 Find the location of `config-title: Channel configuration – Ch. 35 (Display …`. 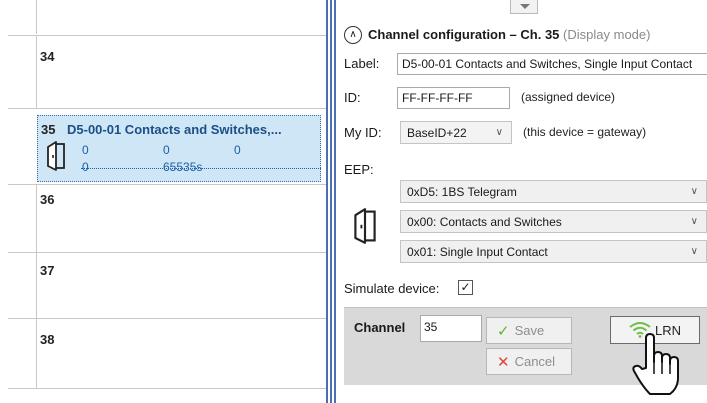

config-title: Channel configuration – Ch. 35 (Display … is located at coordinates (509, 34).